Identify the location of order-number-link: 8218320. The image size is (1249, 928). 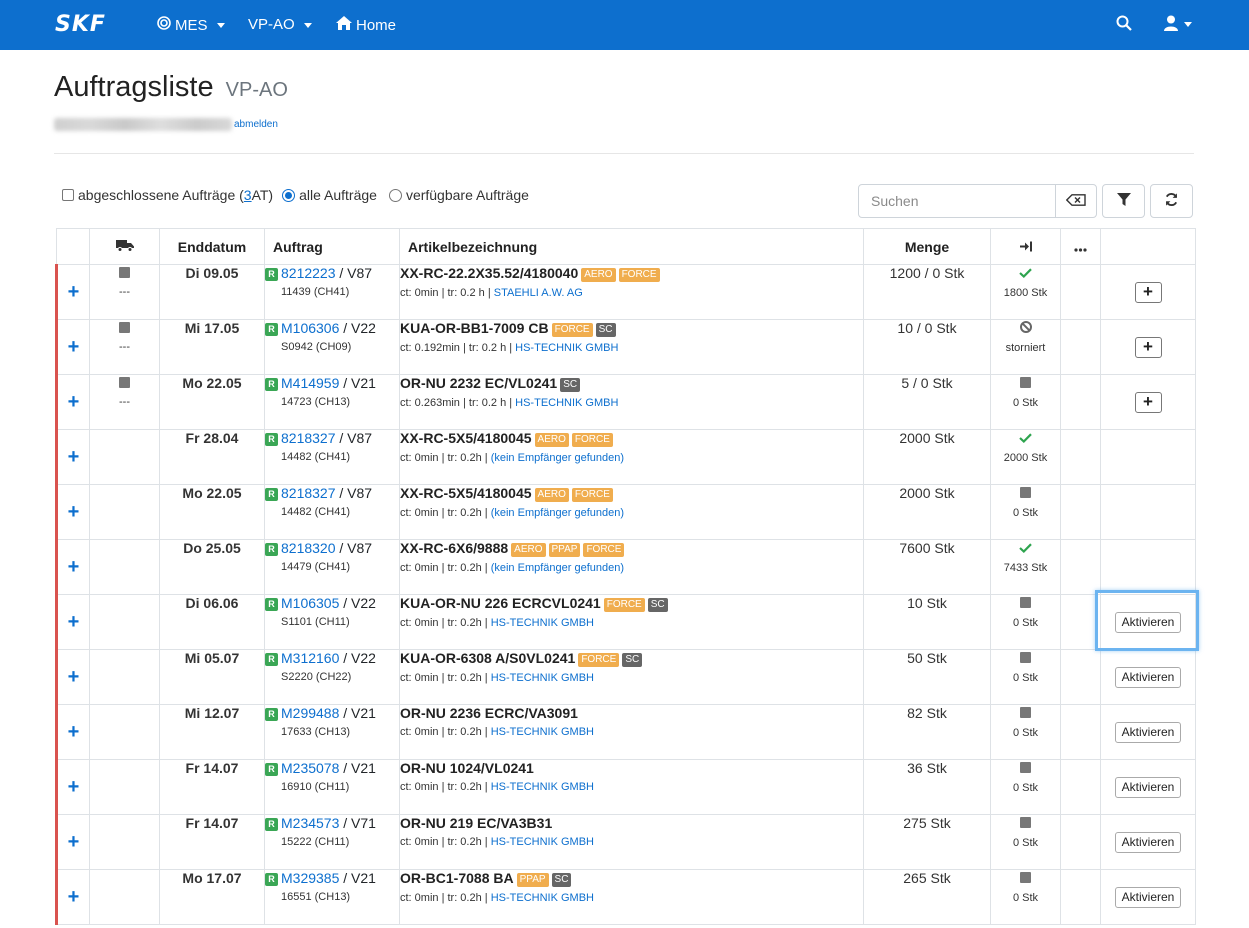
(308, 548).